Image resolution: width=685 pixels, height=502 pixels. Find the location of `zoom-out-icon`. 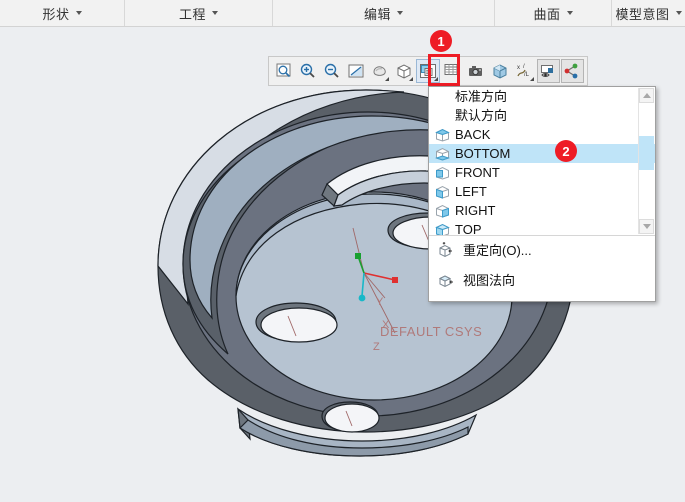

zoom-out-icon is located at coordinates (331, 70).